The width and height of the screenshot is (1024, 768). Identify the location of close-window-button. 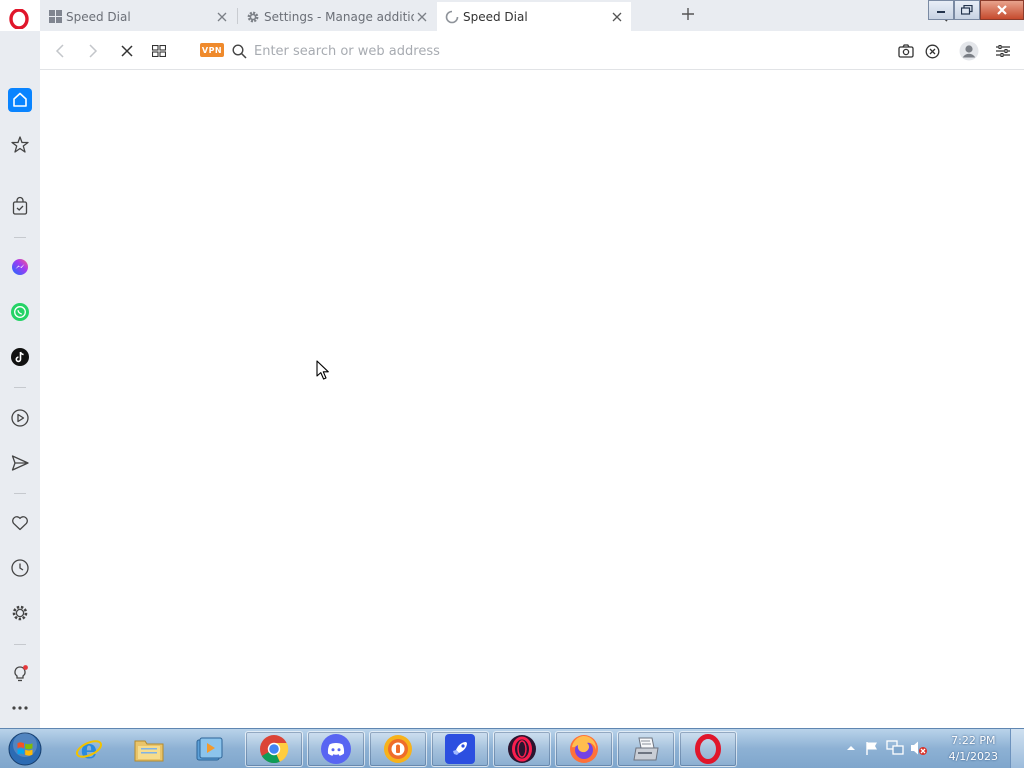
(1002, 10).